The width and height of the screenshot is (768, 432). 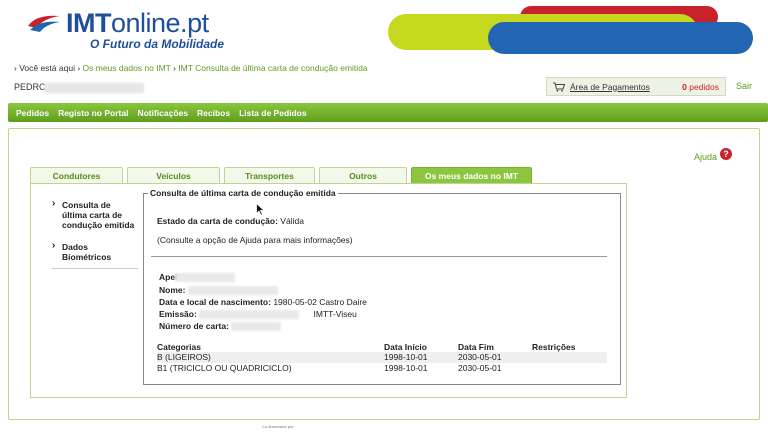 I want to click on field-apelido-redacted, so click(x=205, y=278).